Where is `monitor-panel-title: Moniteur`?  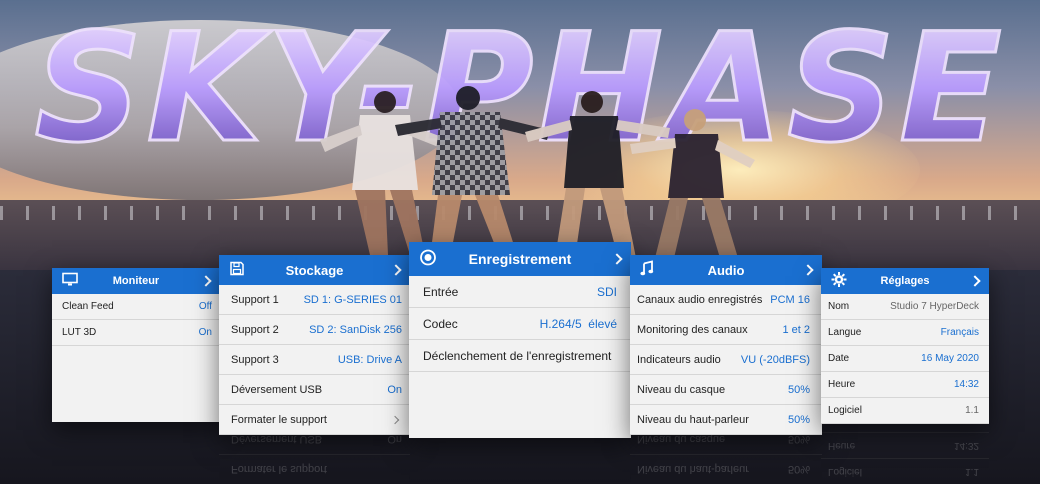
monitor-panel-title: Moniteur is located at coordinates (136, 281).